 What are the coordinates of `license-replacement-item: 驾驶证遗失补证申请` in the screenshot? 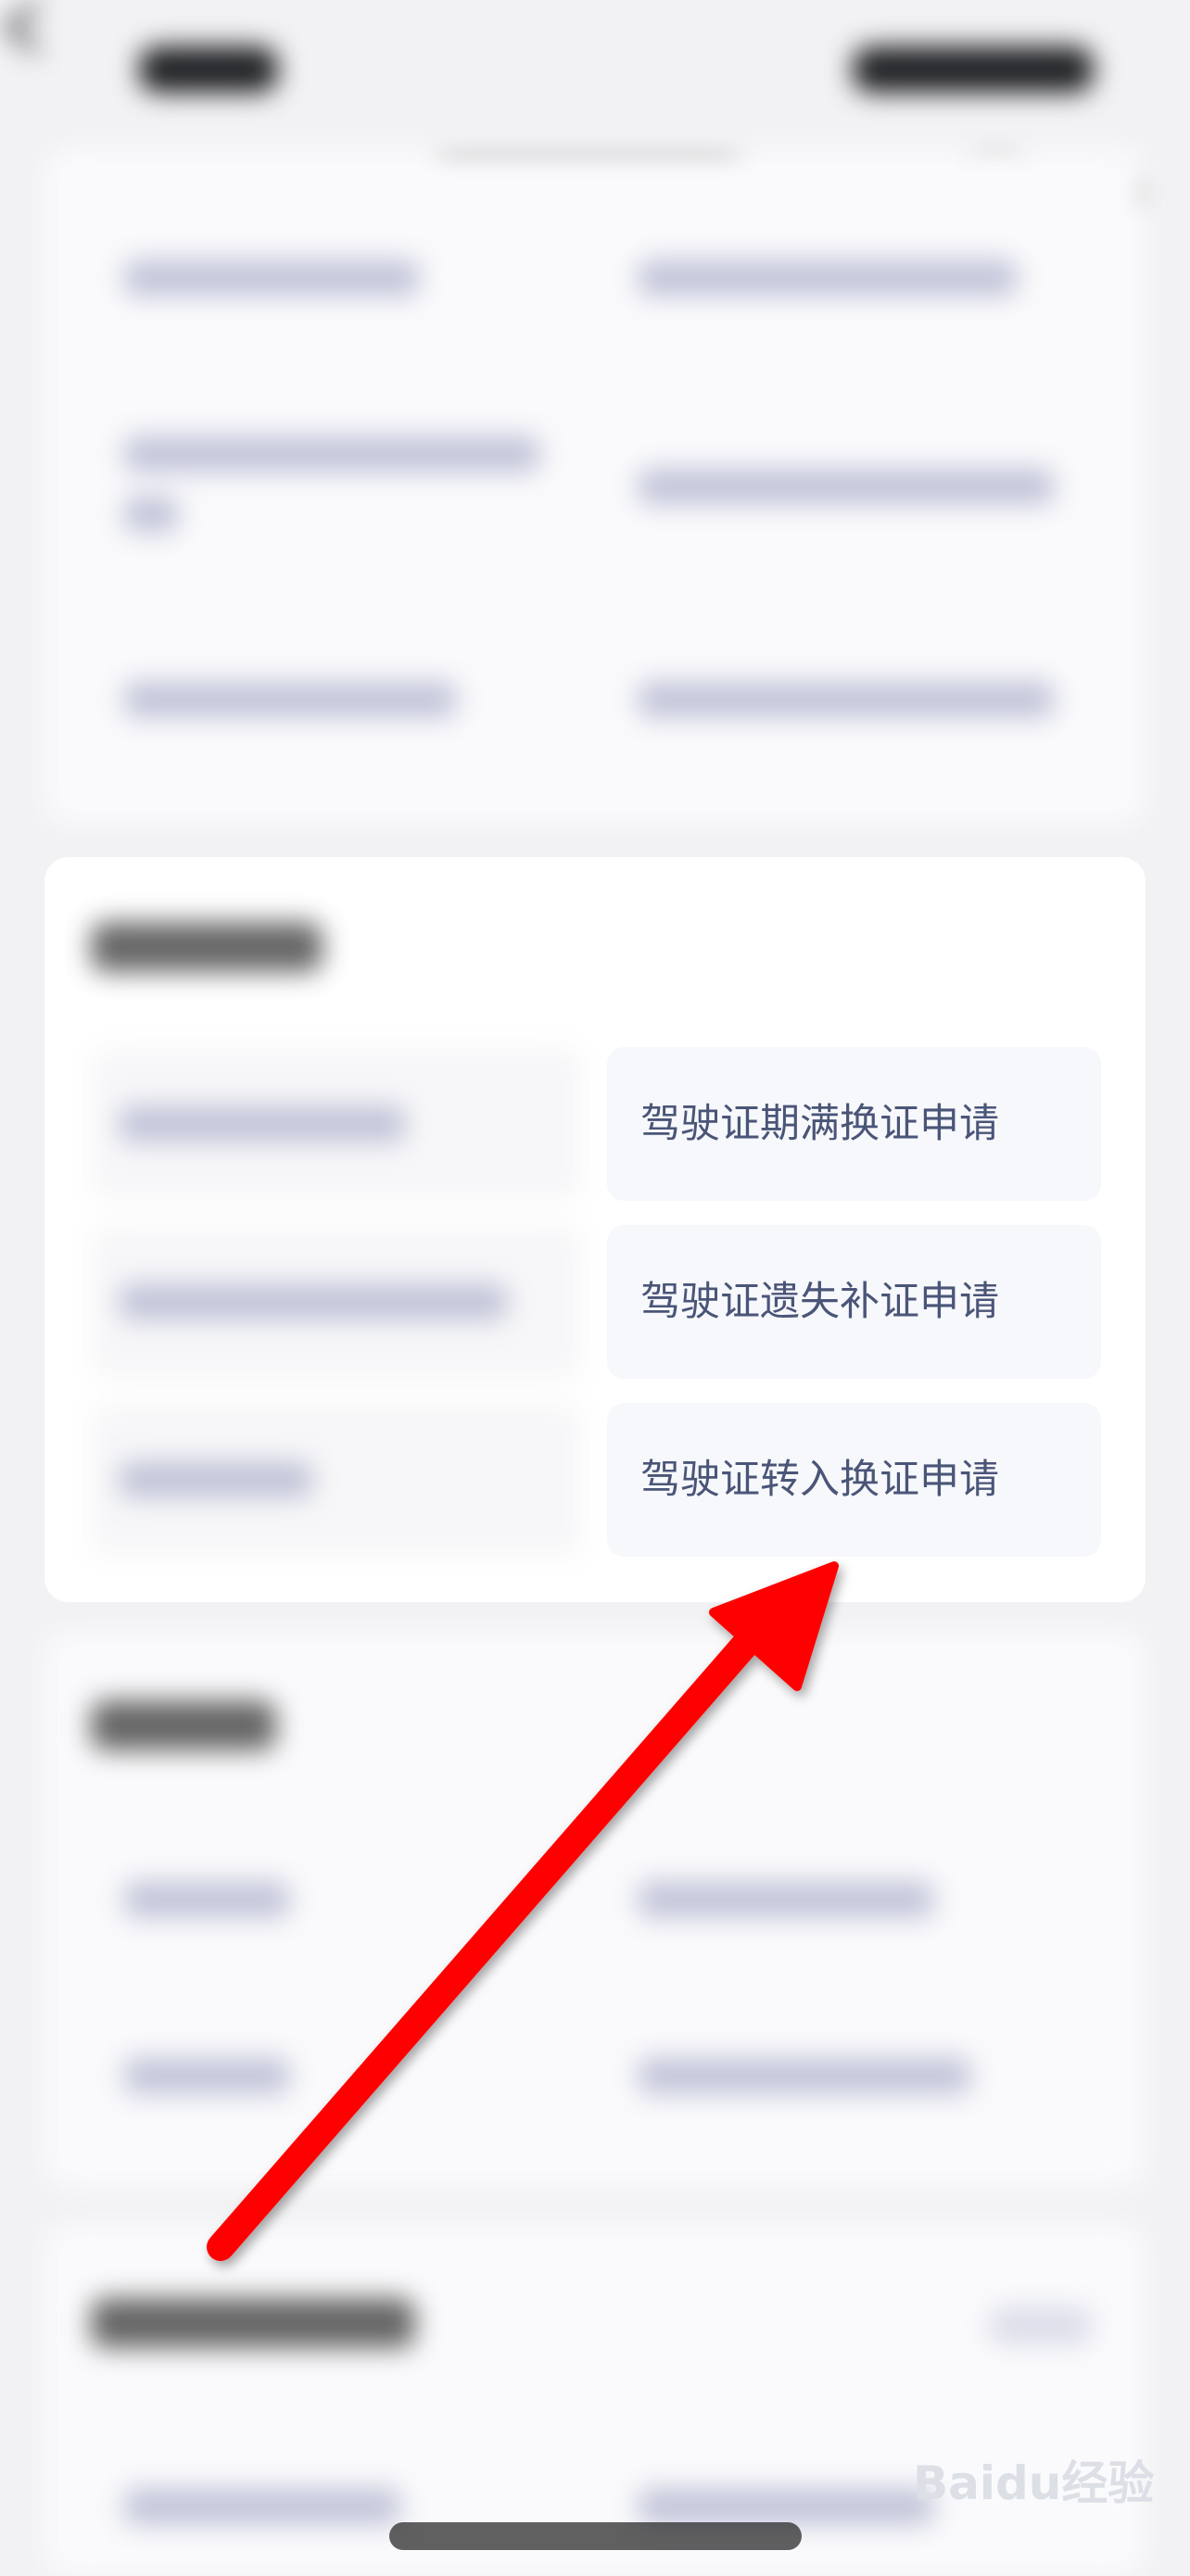 It's located at (854, 1302).